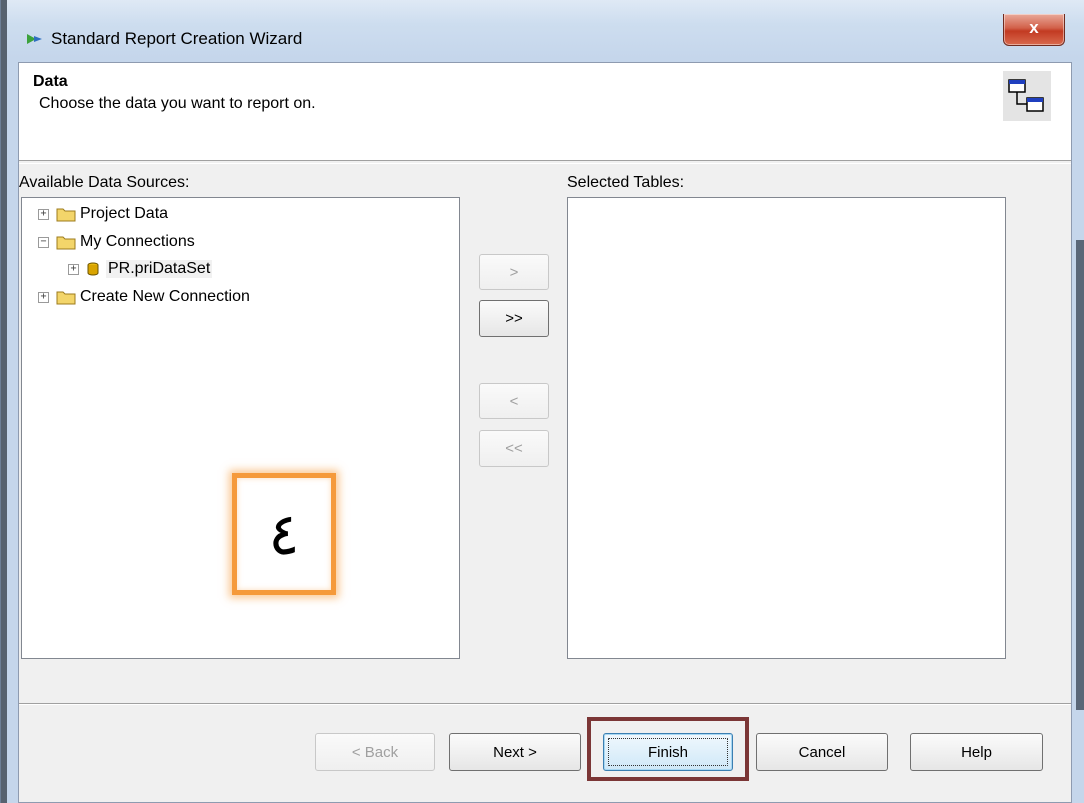  Describe the element at coordinates (124, 213) in the screenshot. I see `tree-item-label: Project Data` at that location.